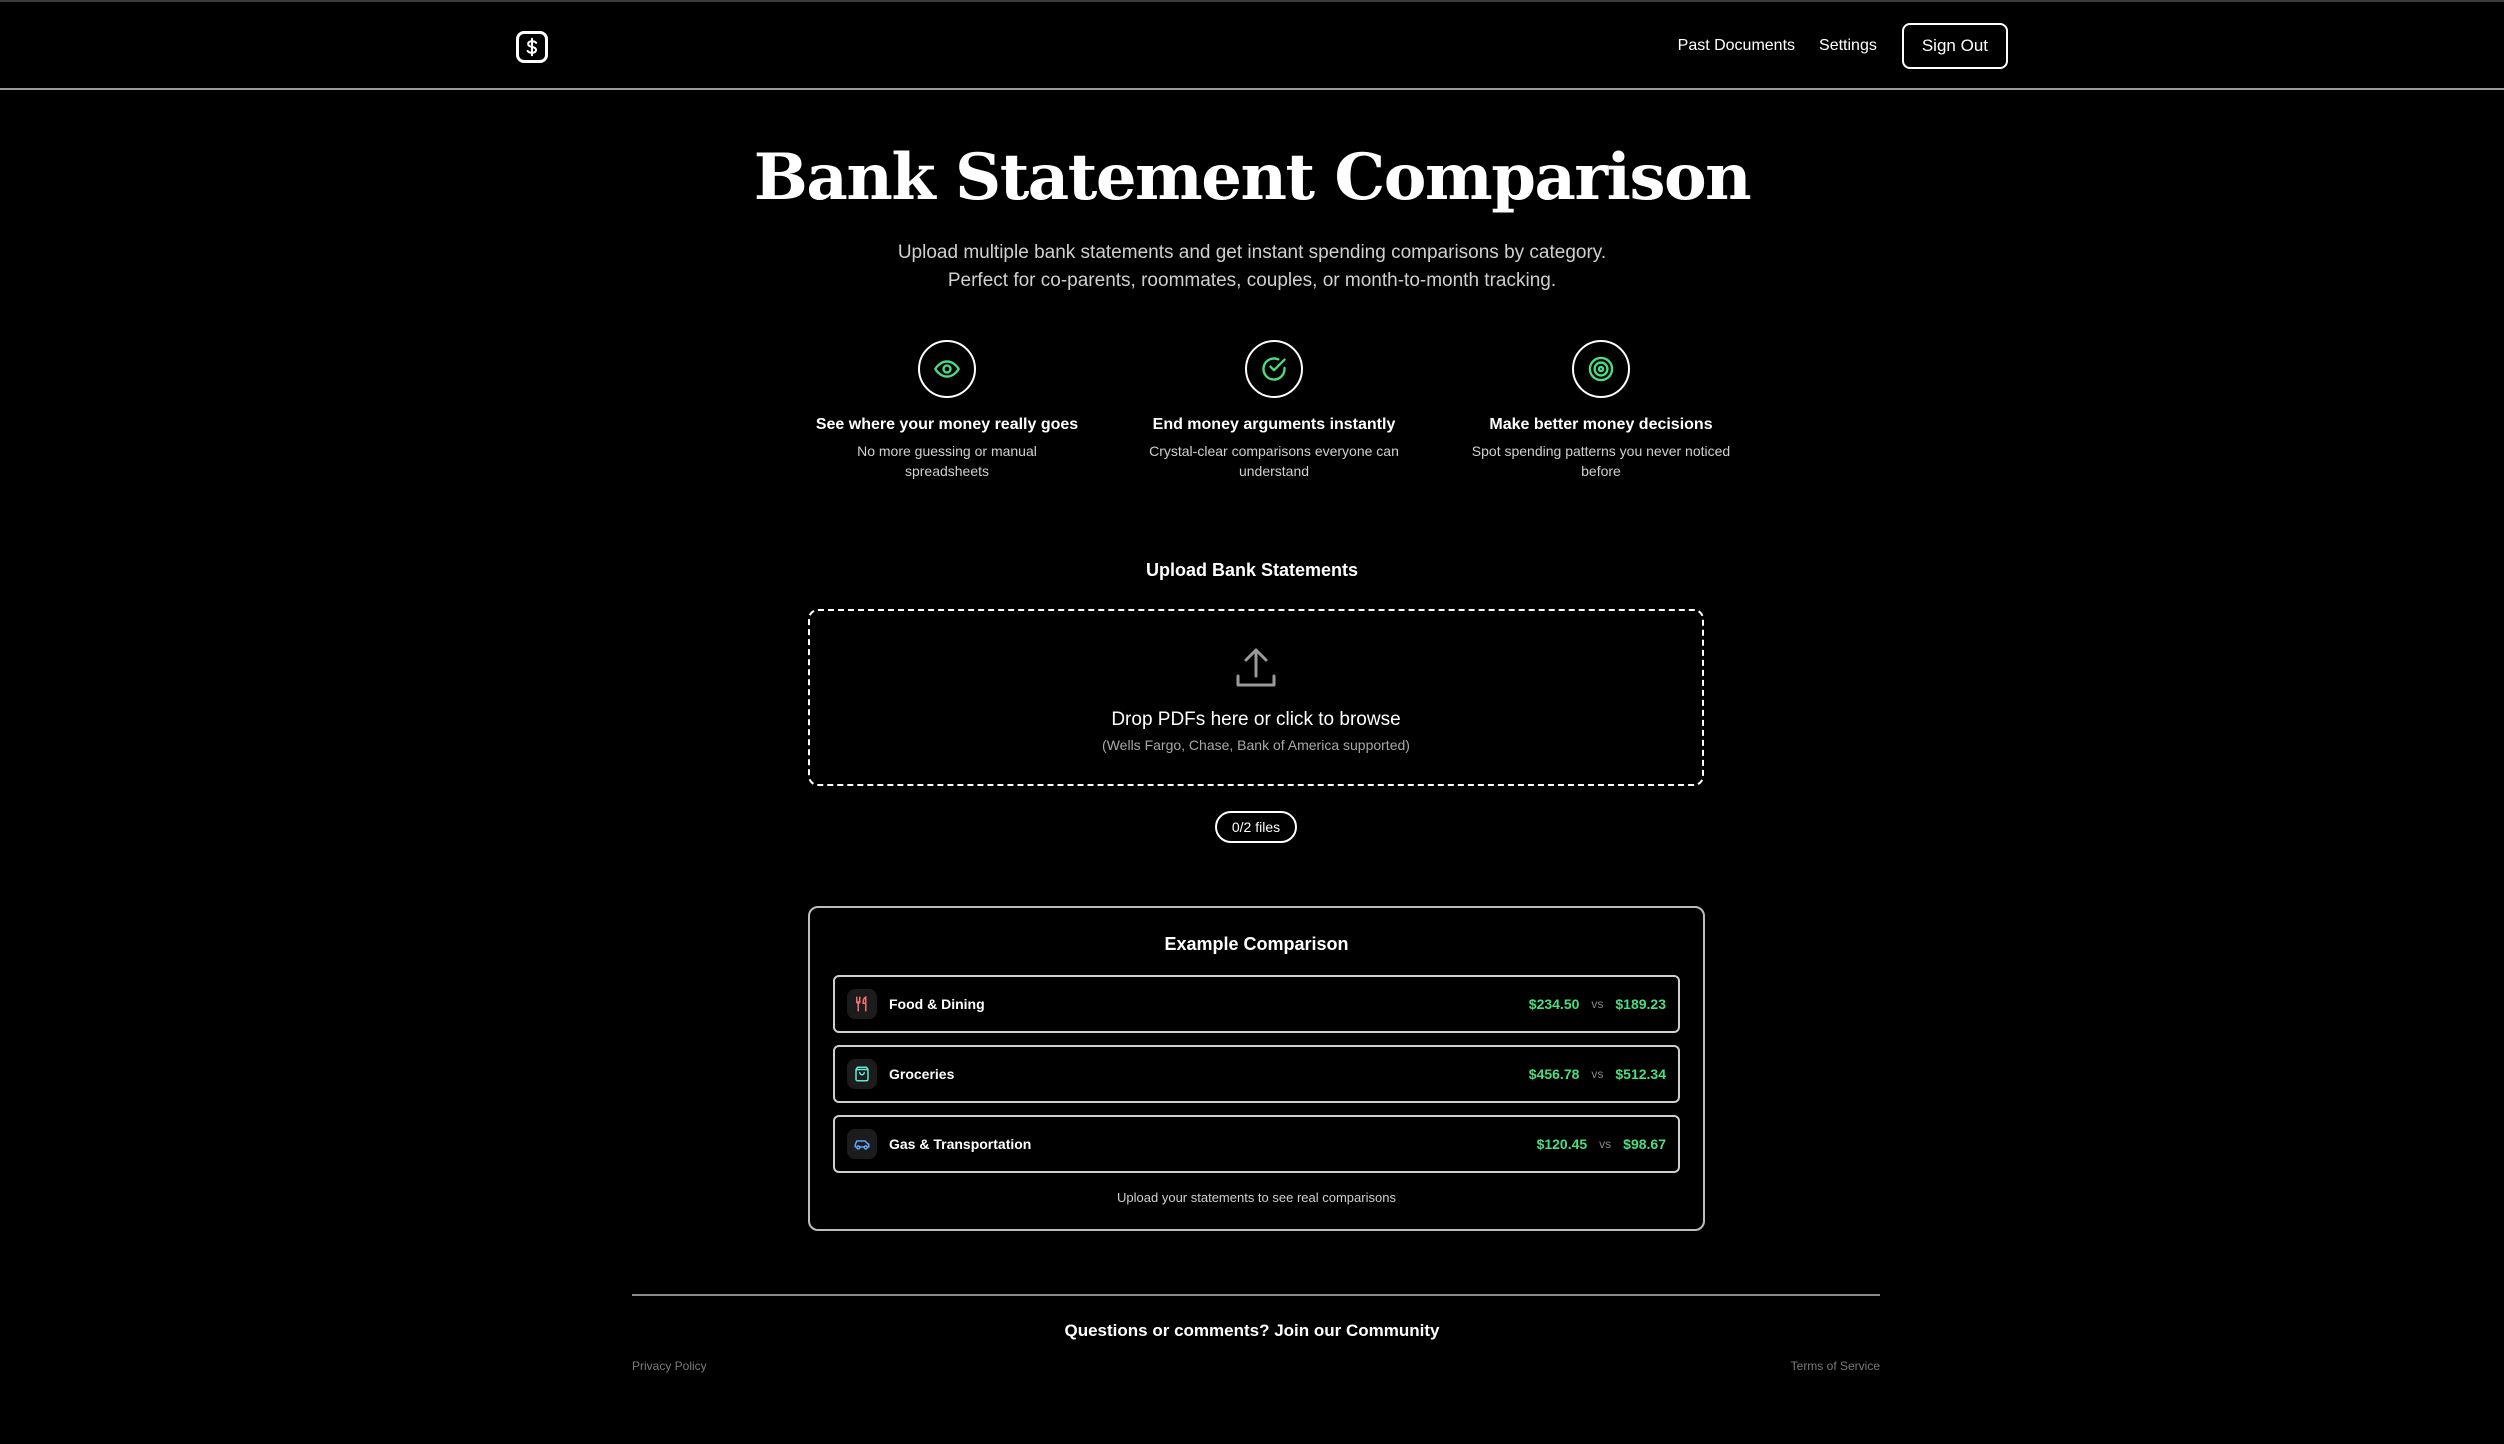 Image resolution: width=2504 pixels, height=1444 pixels. I want to click on amount-b: $98.67, so click(1644, 1144).